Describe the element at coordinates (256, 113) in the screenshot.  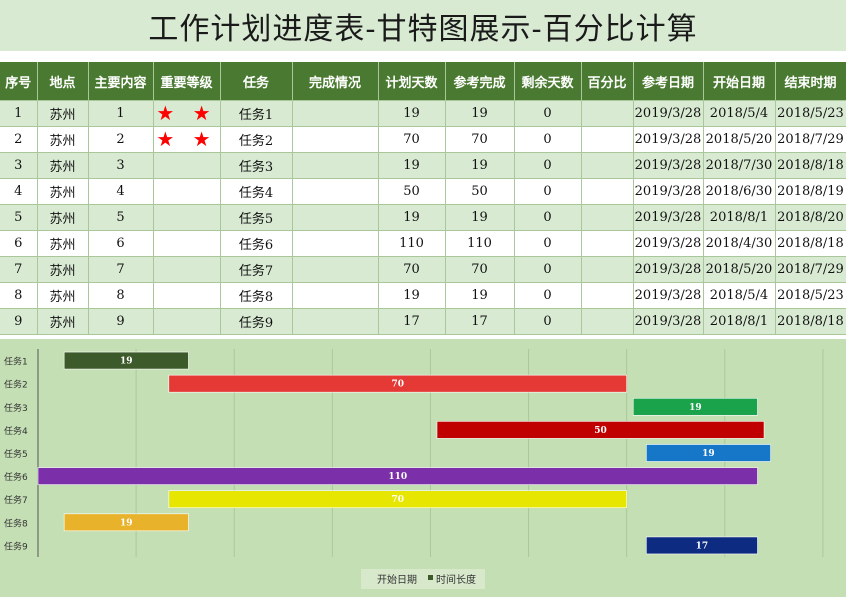
I see `cell-task: 任务1` at that location.